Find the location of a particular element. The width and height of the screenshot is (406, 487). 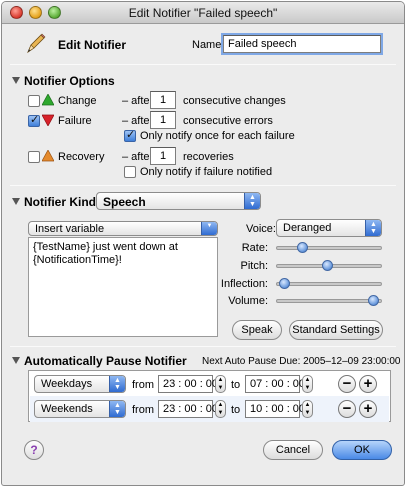

failure-suffix-label: consecutive errors is located at coordinates (228, 121).